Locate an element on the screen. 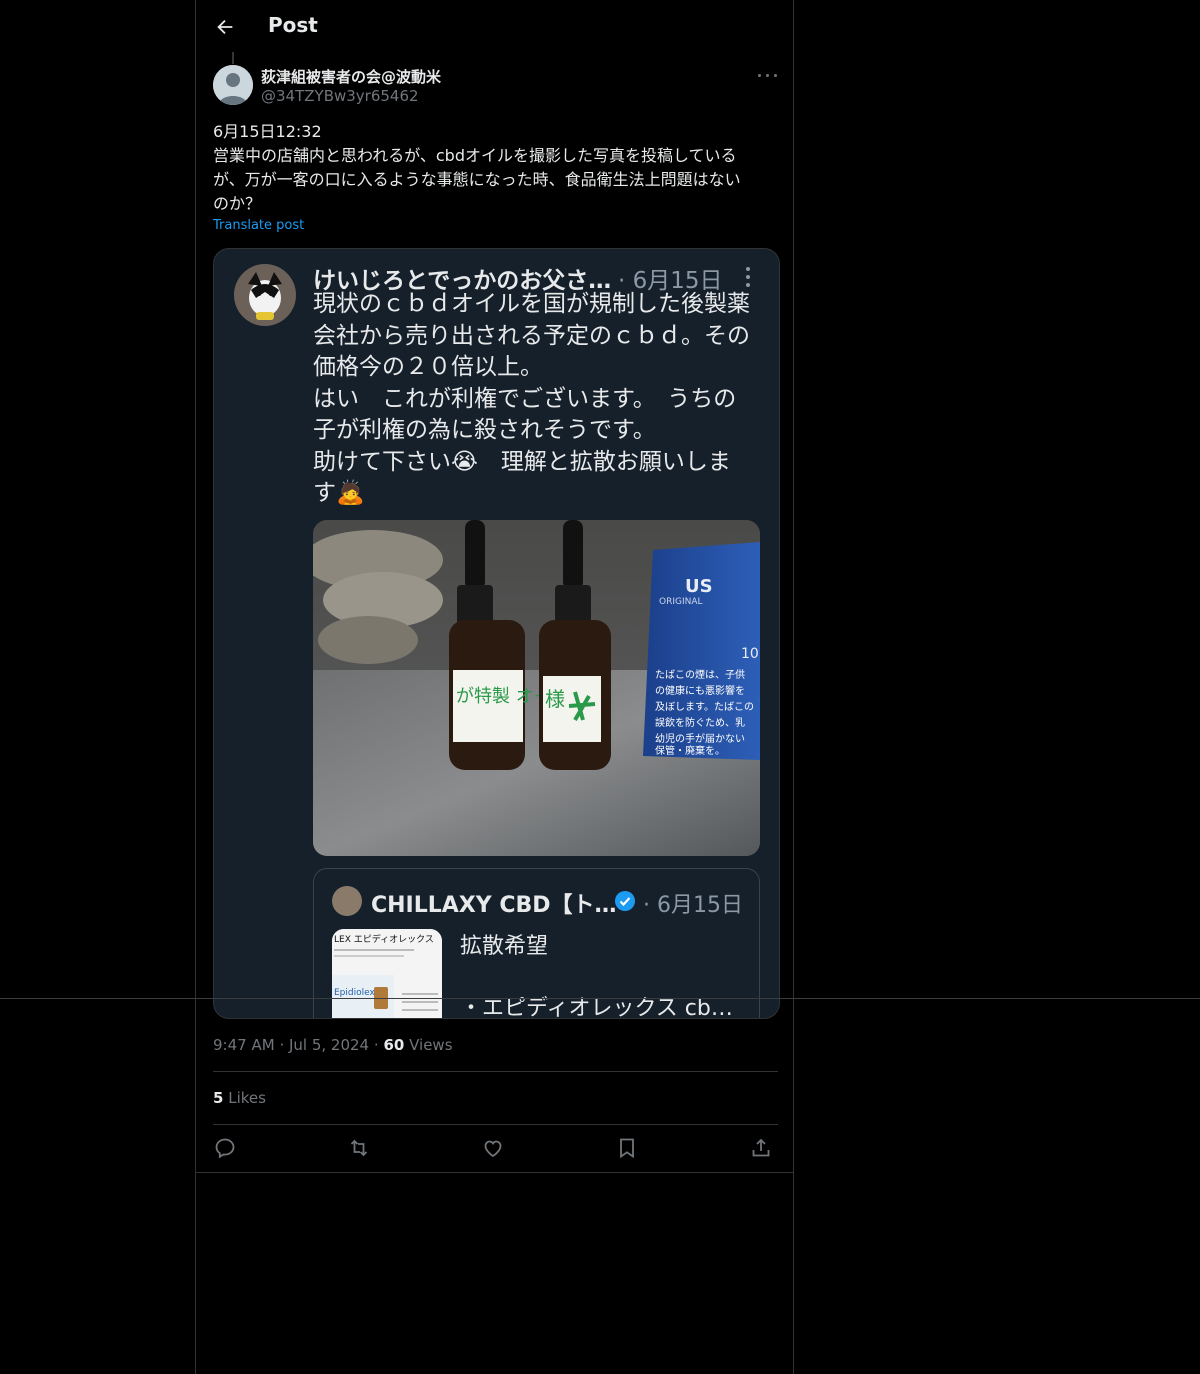 The image size is (1200, 1374). back-arrow-icon is located at coordinates (225, 27).